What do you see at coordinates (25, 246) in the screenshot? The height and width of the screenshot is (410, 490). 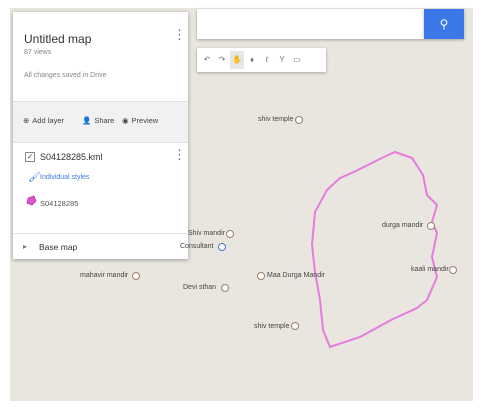 I see `expand-arrow-icon: ▸` at bounding box center [25, 246].